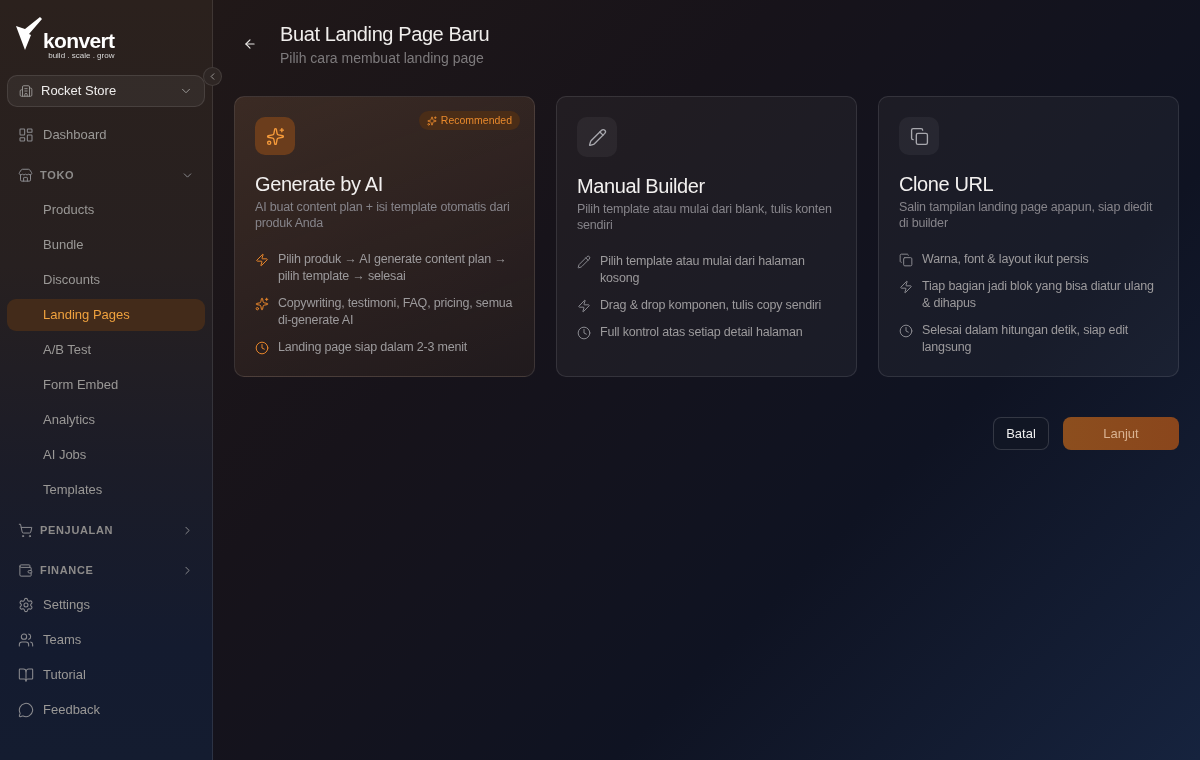 The image size is (1200, 760). What do you see at coordinates (106, 135) in the screenshot?
I see `sidebar-nav-item: Dashboard` at bounding box center [106, 135].